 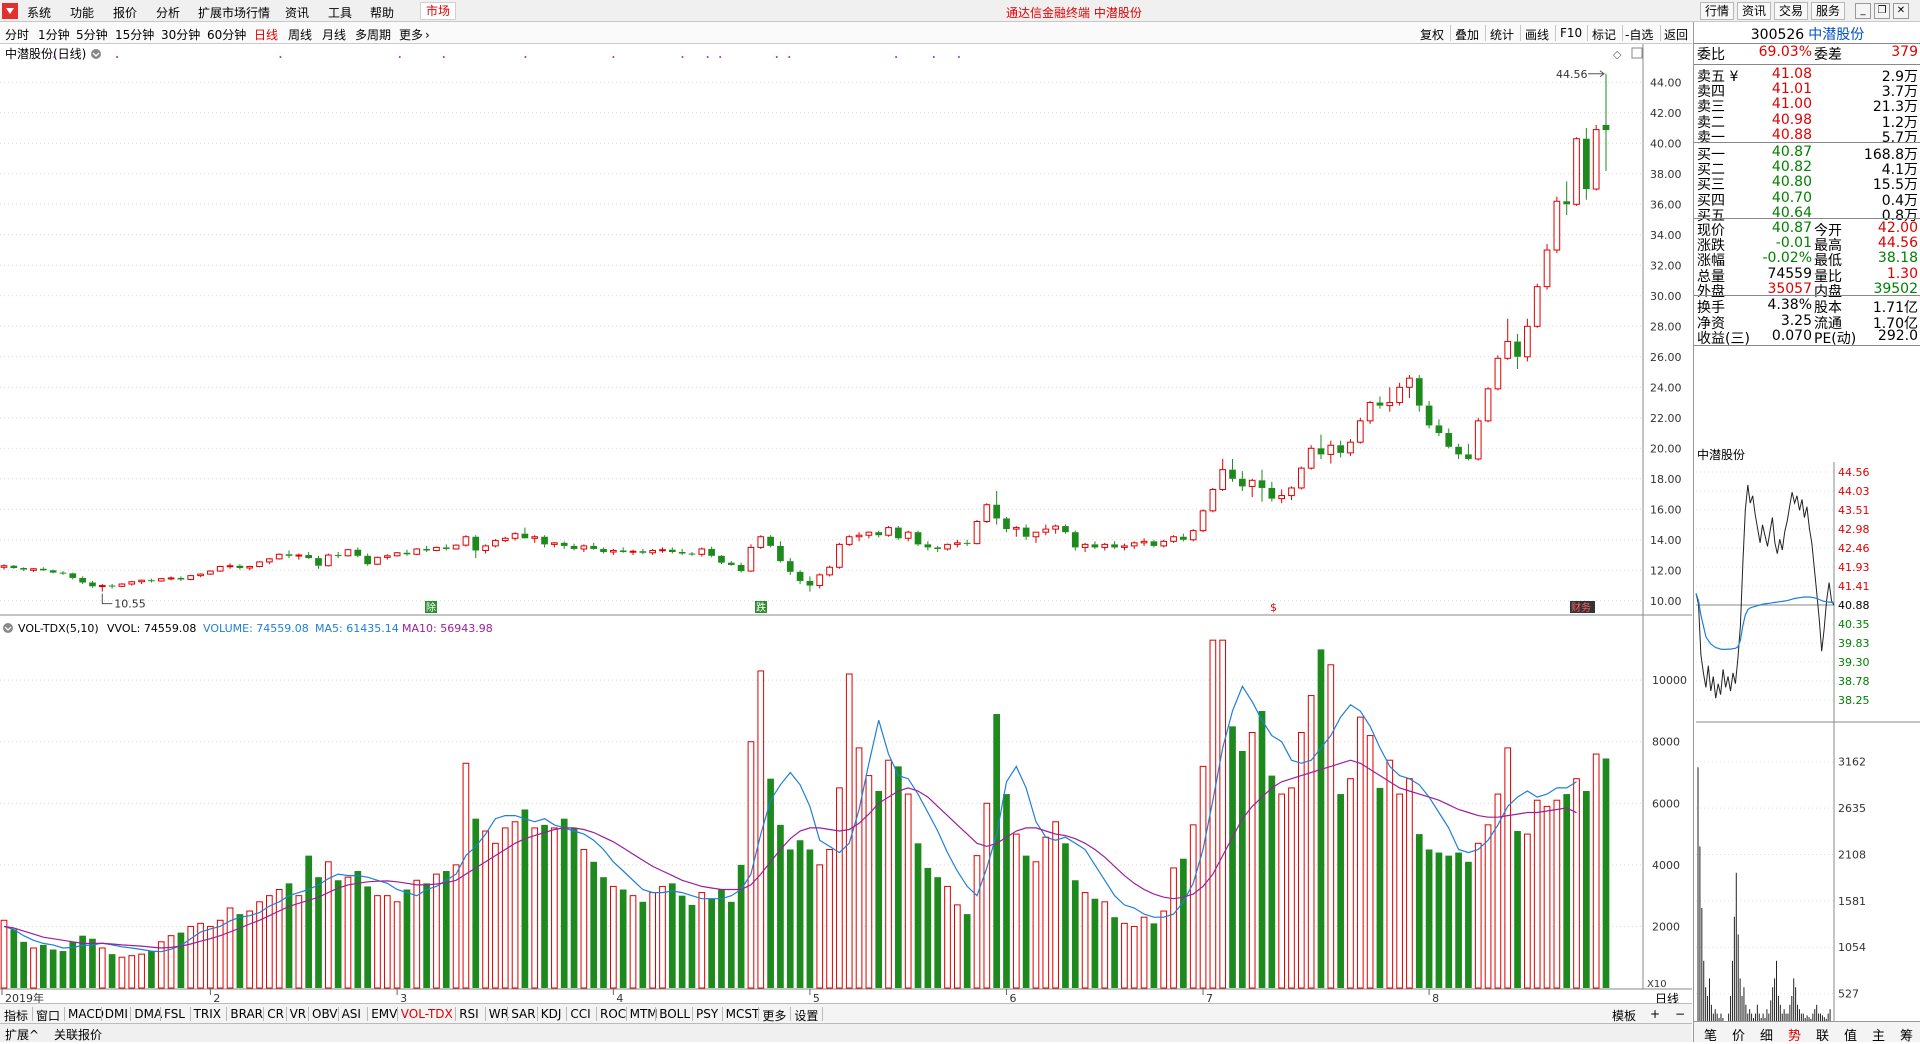 I want to click on period-1min: 1分钟, so click(x=54, y=34).